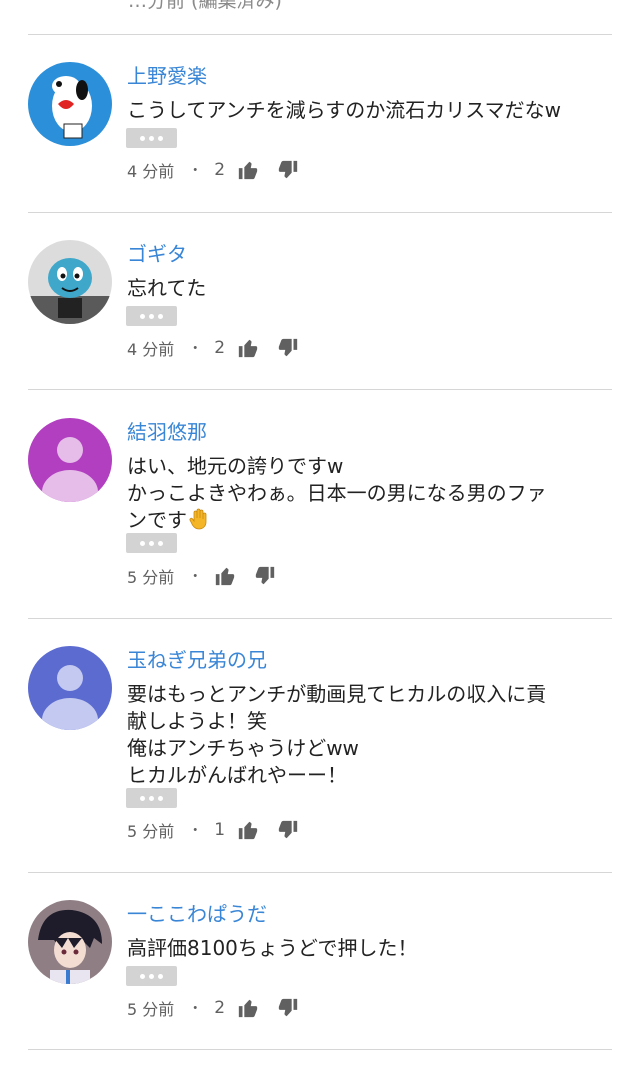 The image size is (640, 1069). I want to click on username: 上野愛楽, so click(167, 76).